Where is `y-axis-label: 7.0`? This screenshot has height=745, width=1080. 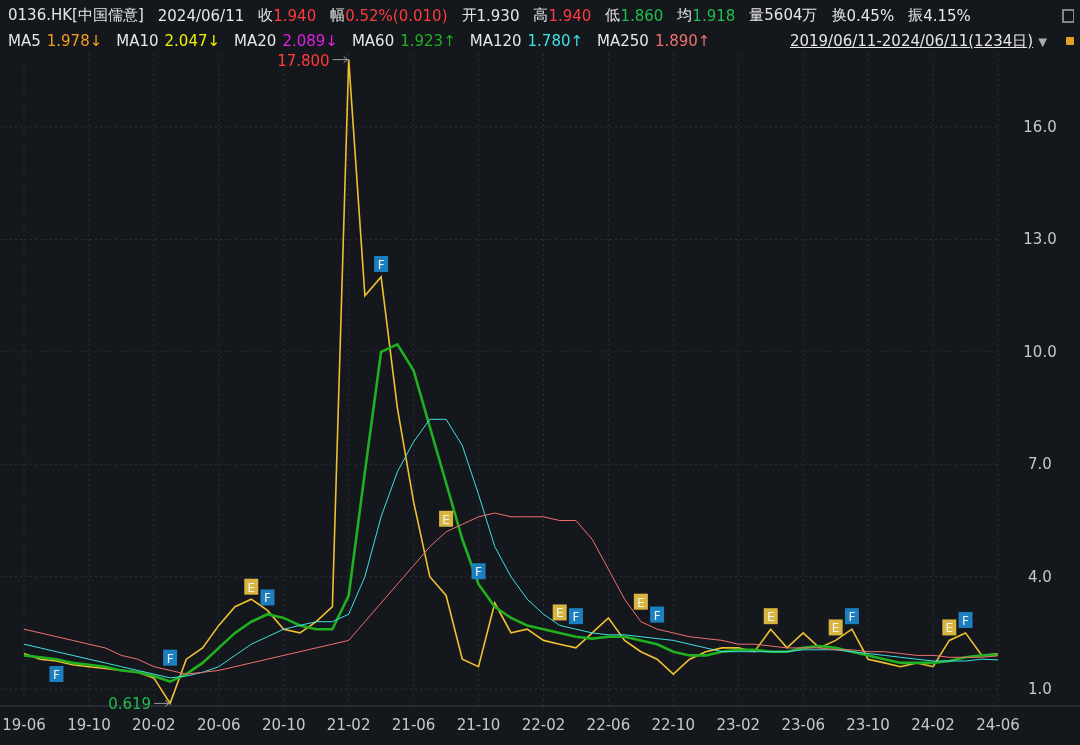 y-axis-label: 7.0 is located at coordinates (1040, 464).